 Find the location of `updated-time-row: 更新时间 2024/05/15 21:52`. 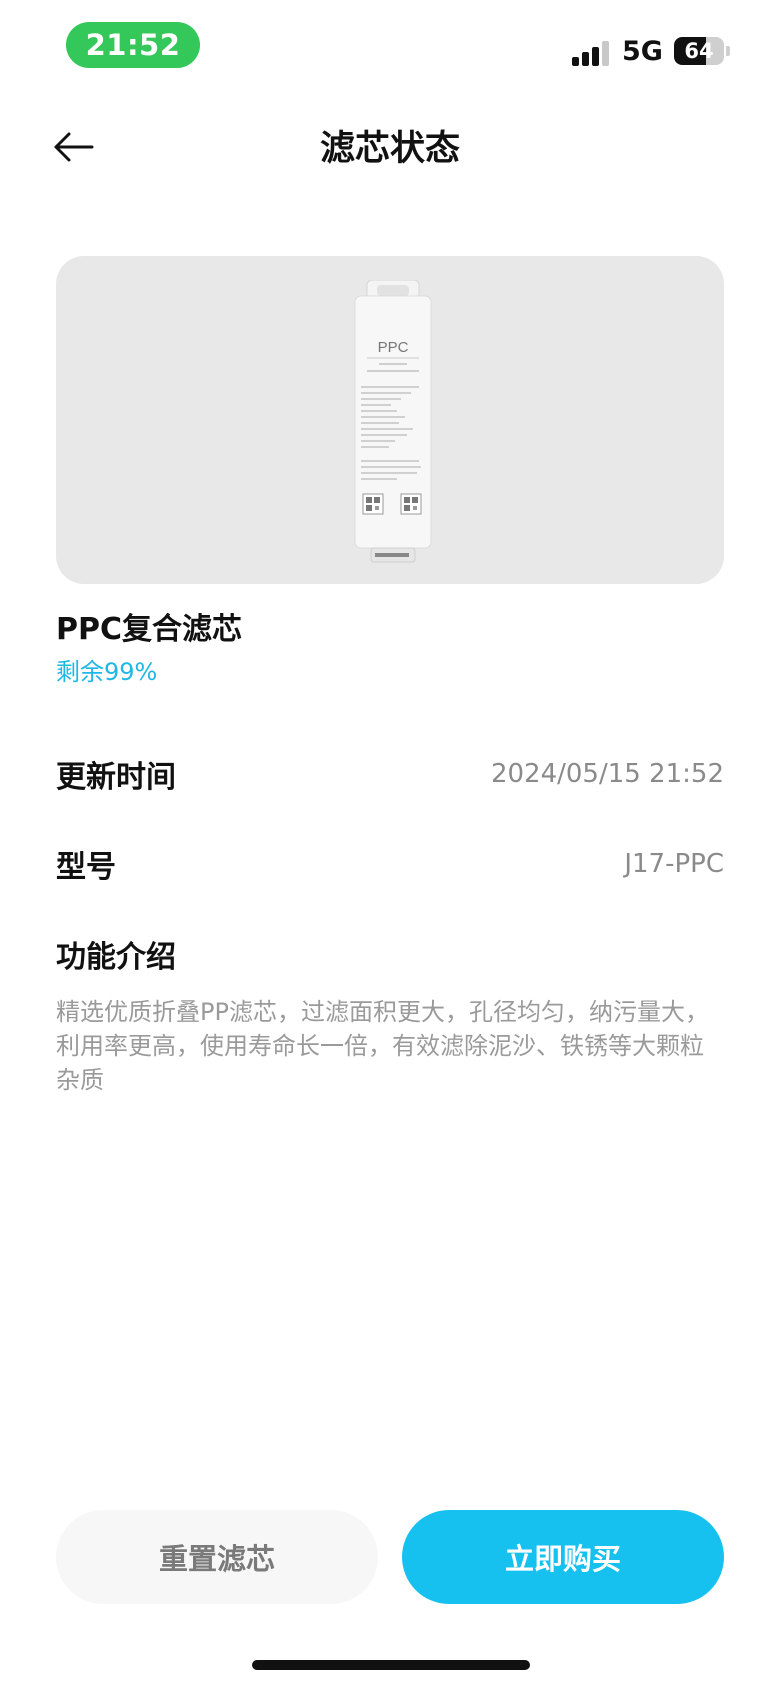

updated-time-row: 更新时间 2024/05/15 21:52 is located at coordinates (390, 774).